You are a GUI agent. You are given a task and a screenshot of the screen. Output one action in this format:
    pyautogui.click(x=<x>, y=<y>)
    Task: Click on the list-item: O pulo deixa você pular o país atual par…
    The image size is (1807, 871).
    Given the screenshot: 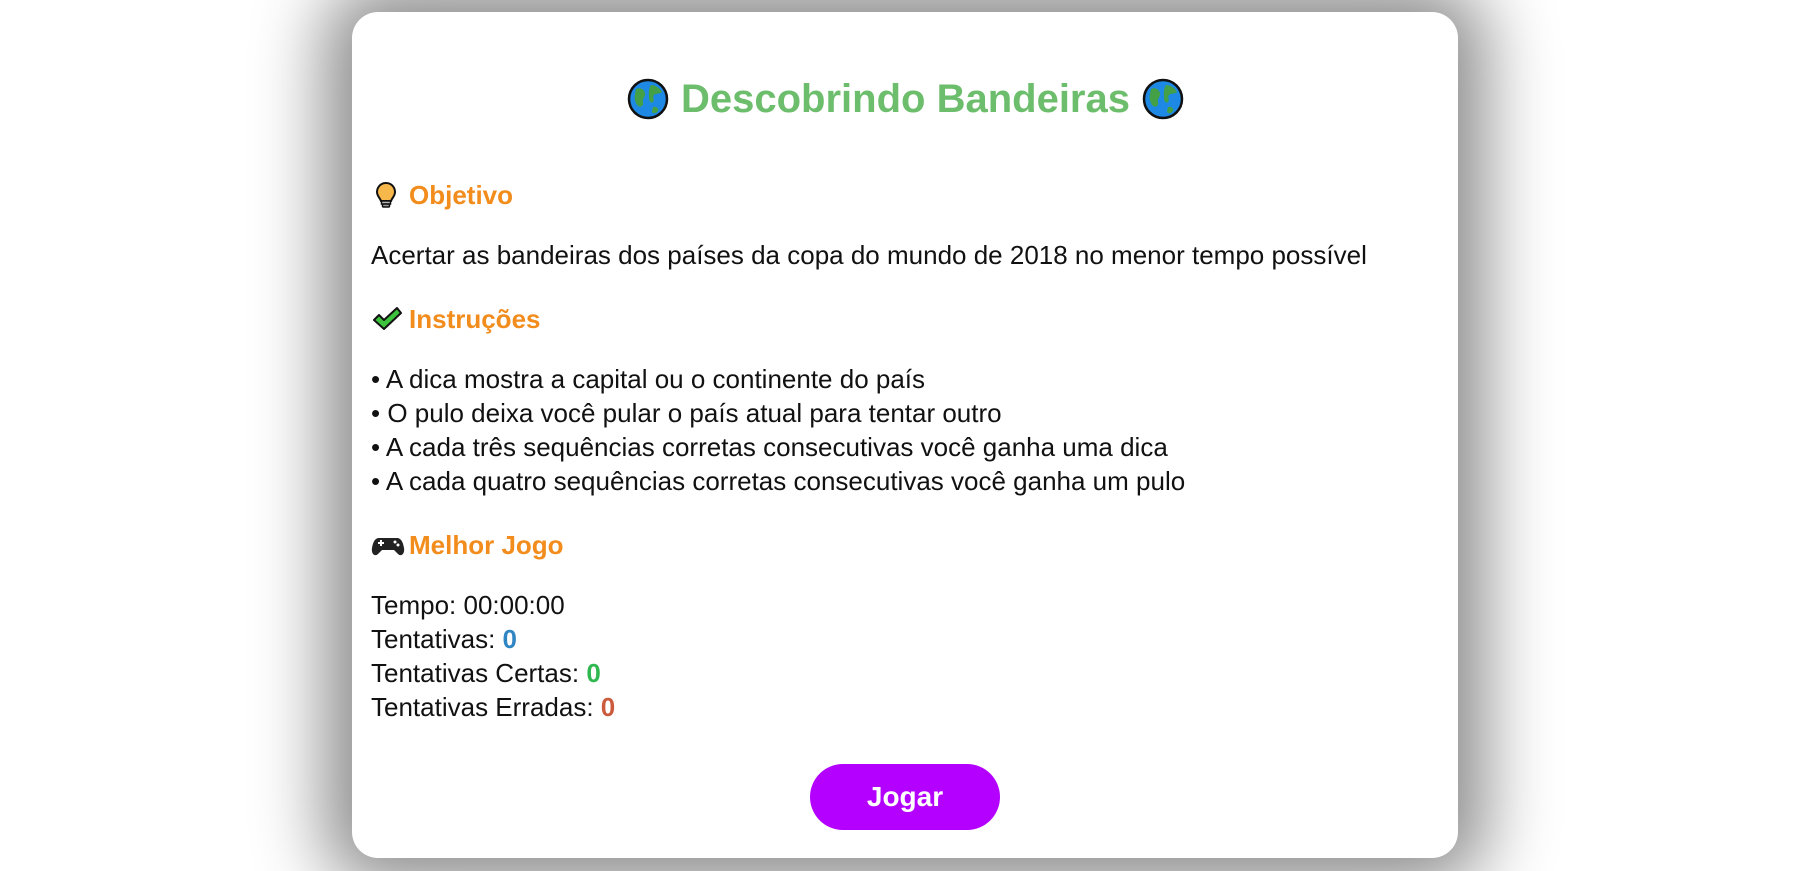 What is the action you would take?
    pyautogui.click(x=905, y=413)
    